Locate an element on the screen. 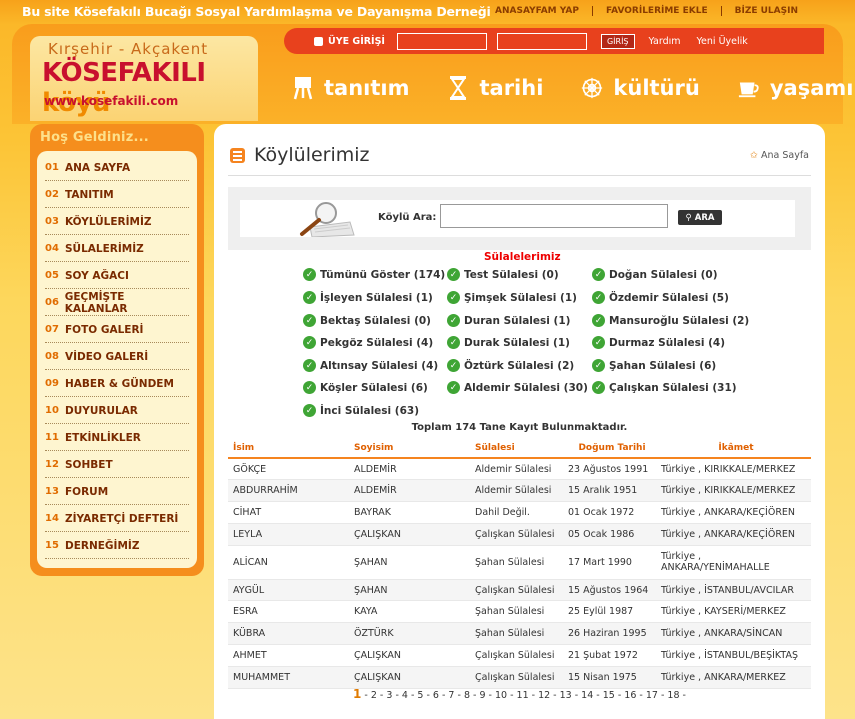  family-filter-item: ✓ Özdemir Sülalesi (5) is located at coordinates (660, 297).